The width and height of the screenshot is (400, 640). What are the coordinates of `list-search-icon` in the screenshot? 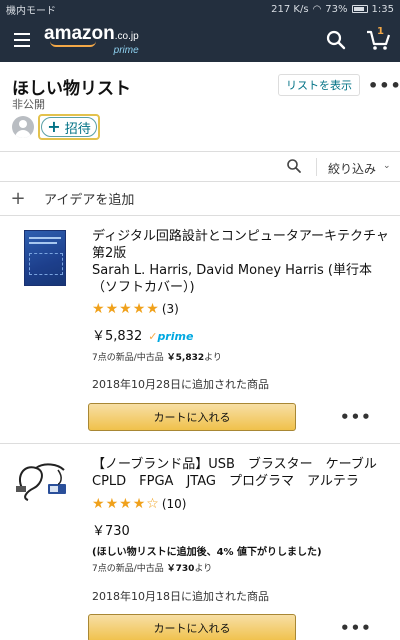 It's located at (294, 168).